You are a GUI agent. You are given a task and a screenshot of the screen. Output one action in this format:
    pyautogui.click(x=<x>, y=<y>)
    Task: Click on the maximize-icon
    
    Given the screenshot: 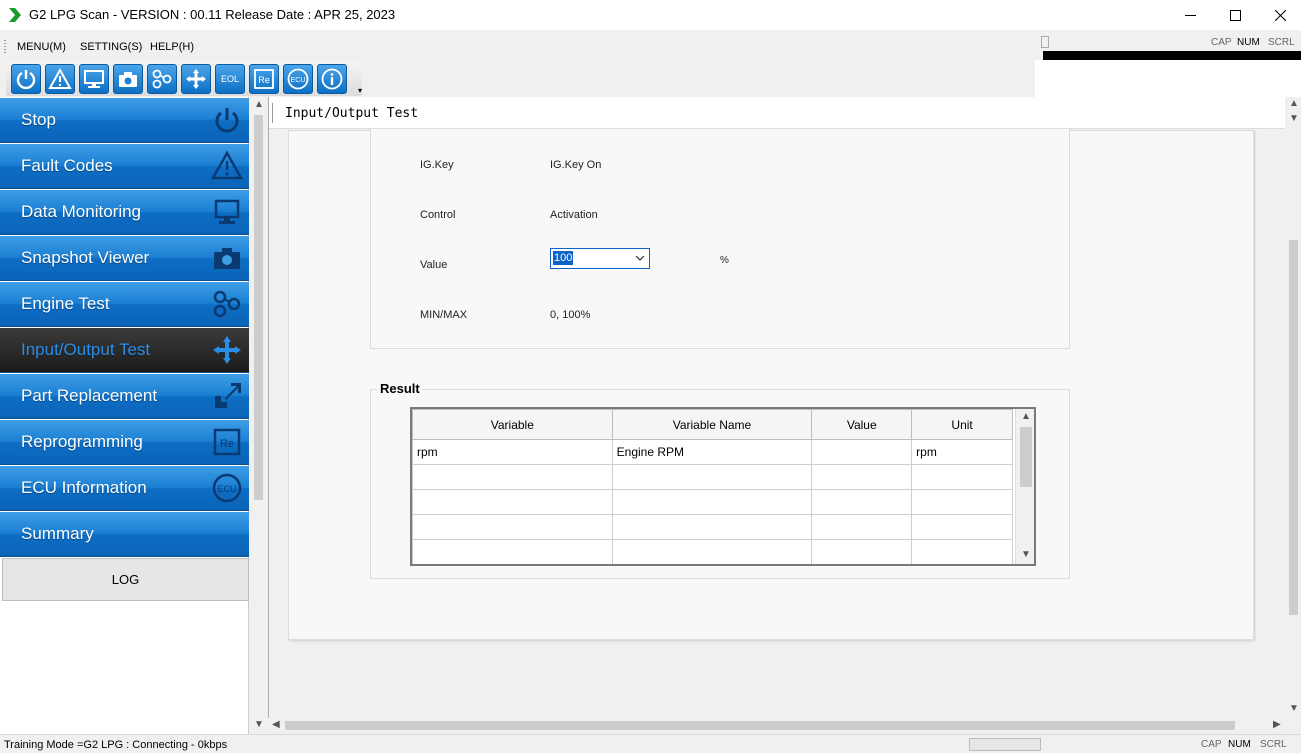 What is the action you would take?
    pyautogui.click(x=1235, y=15)
    